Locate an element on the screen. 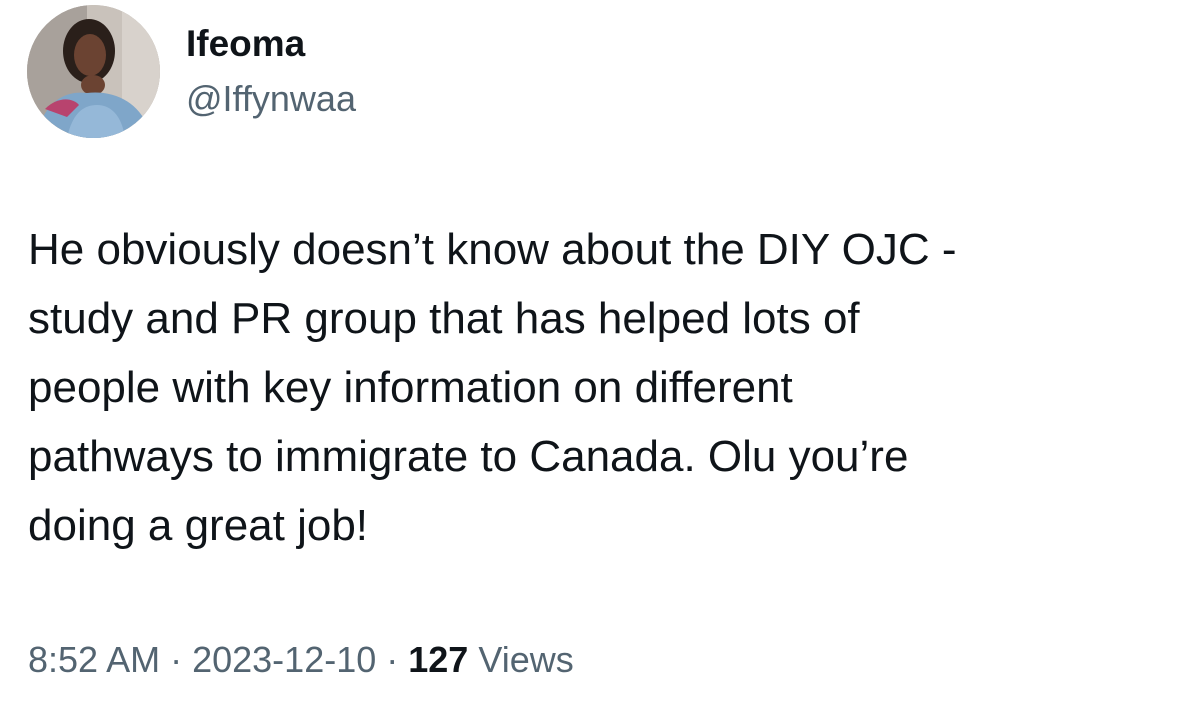 This screenshot has height=710, width=1179. author-handle: @Iffynwaa is located at coordinates (271, 99).